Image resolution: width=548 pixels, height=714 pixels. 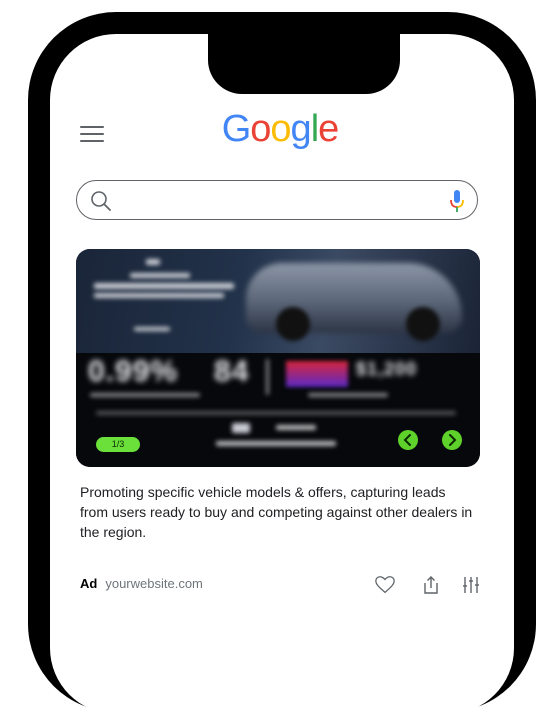 What do you see at coordinates (277, 200) in the screenshot?
I see `search-input` at bounding box center [277, 200].